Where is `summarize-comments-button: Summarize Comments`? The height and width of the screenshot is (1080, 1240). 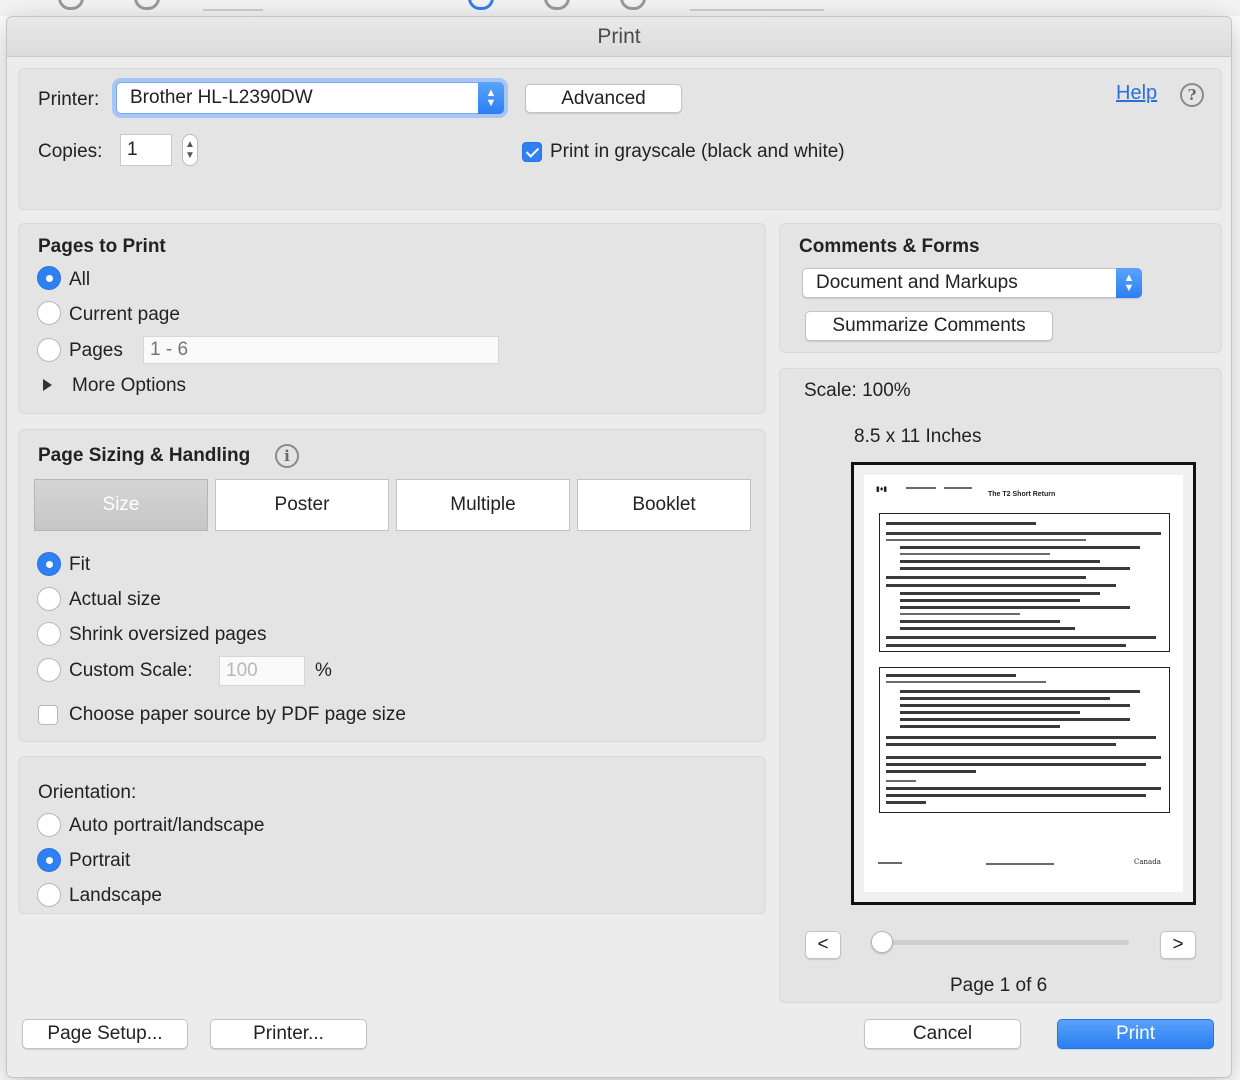 summarize-comments-button: Summarize Comments is located at coordinates (929, 326).